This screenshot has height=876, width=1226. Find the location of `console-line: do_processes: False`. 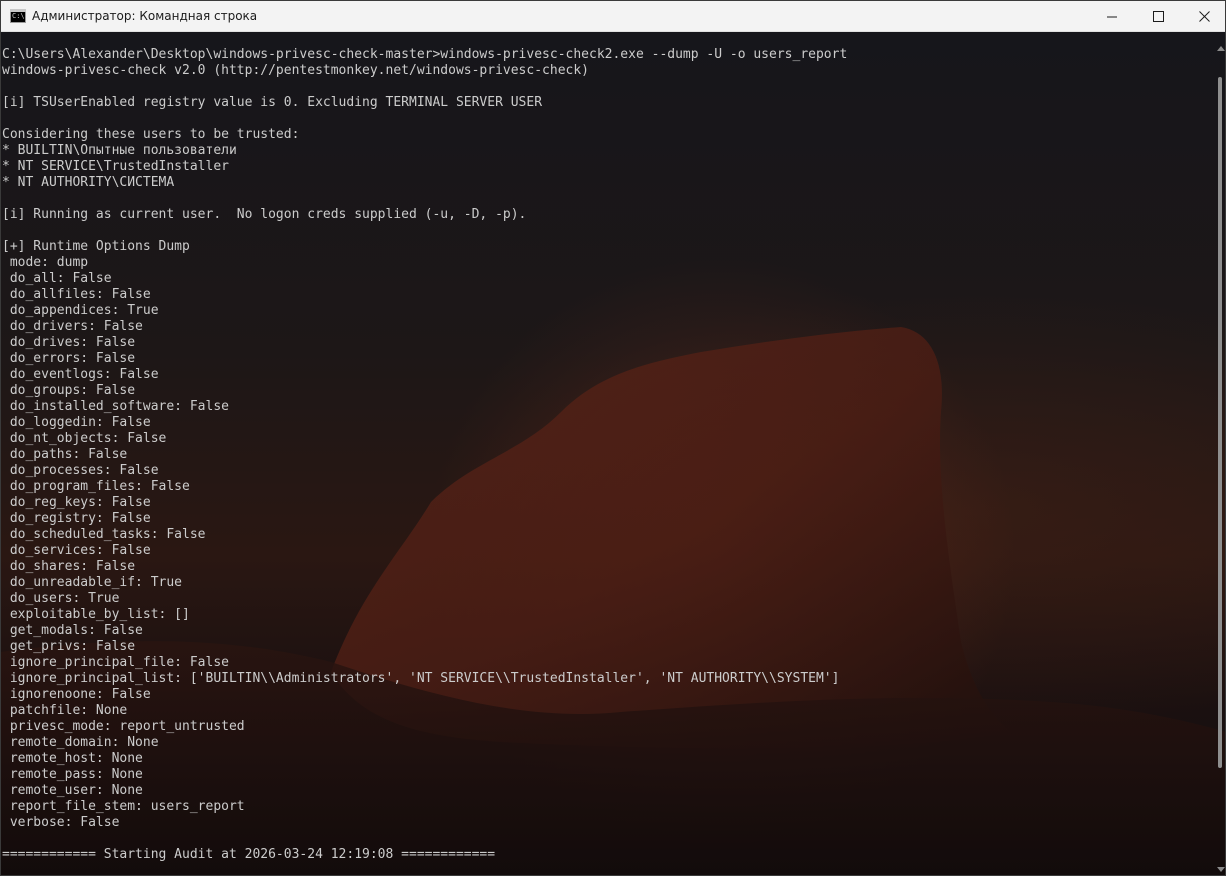

console-line: do_processes: False is located at coordinates (80, 470).